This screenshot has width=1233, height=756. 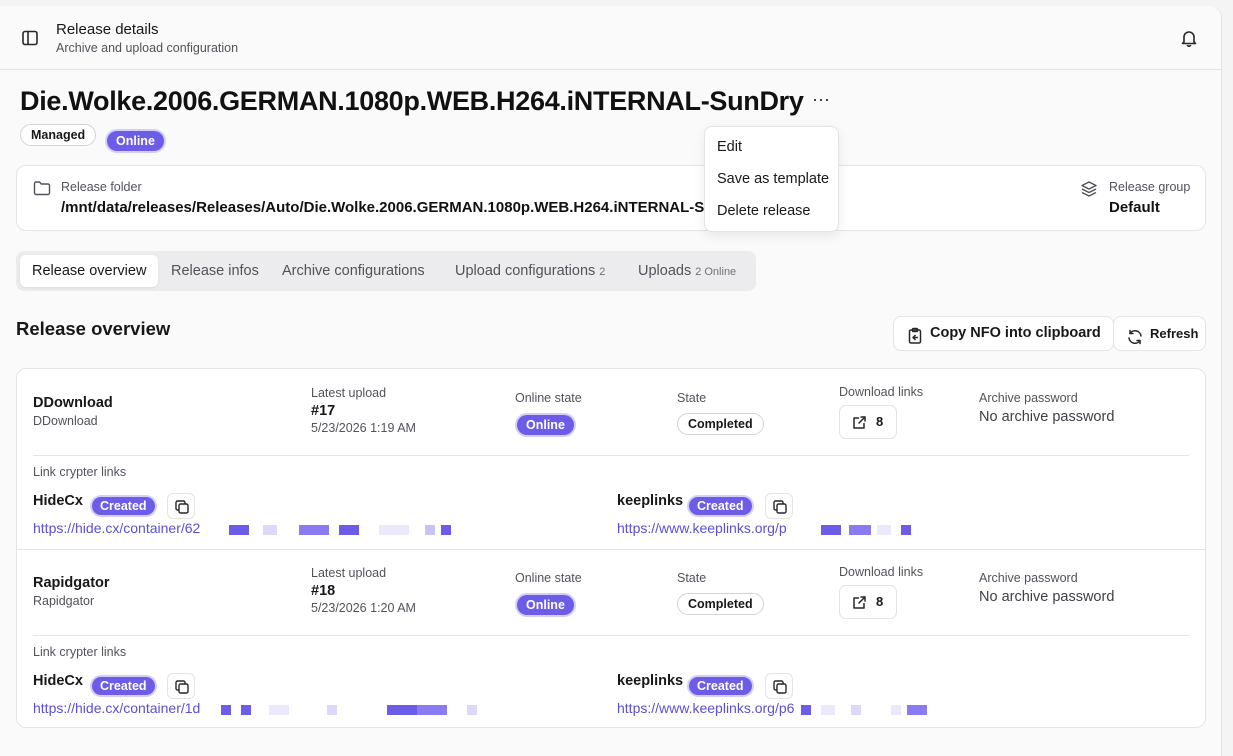 What do you see at coordinates (73, 403) in the screenshot?
I see `hoster-name: DDownload` at bounding box center [73, 403].